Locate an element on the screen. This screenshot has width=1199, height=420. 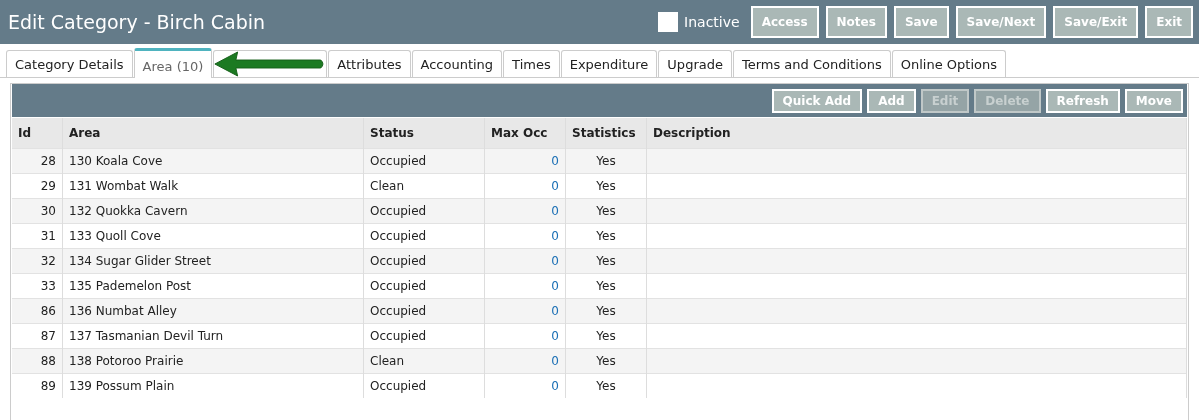
column-header: Area is located at coordinates (213, 133).